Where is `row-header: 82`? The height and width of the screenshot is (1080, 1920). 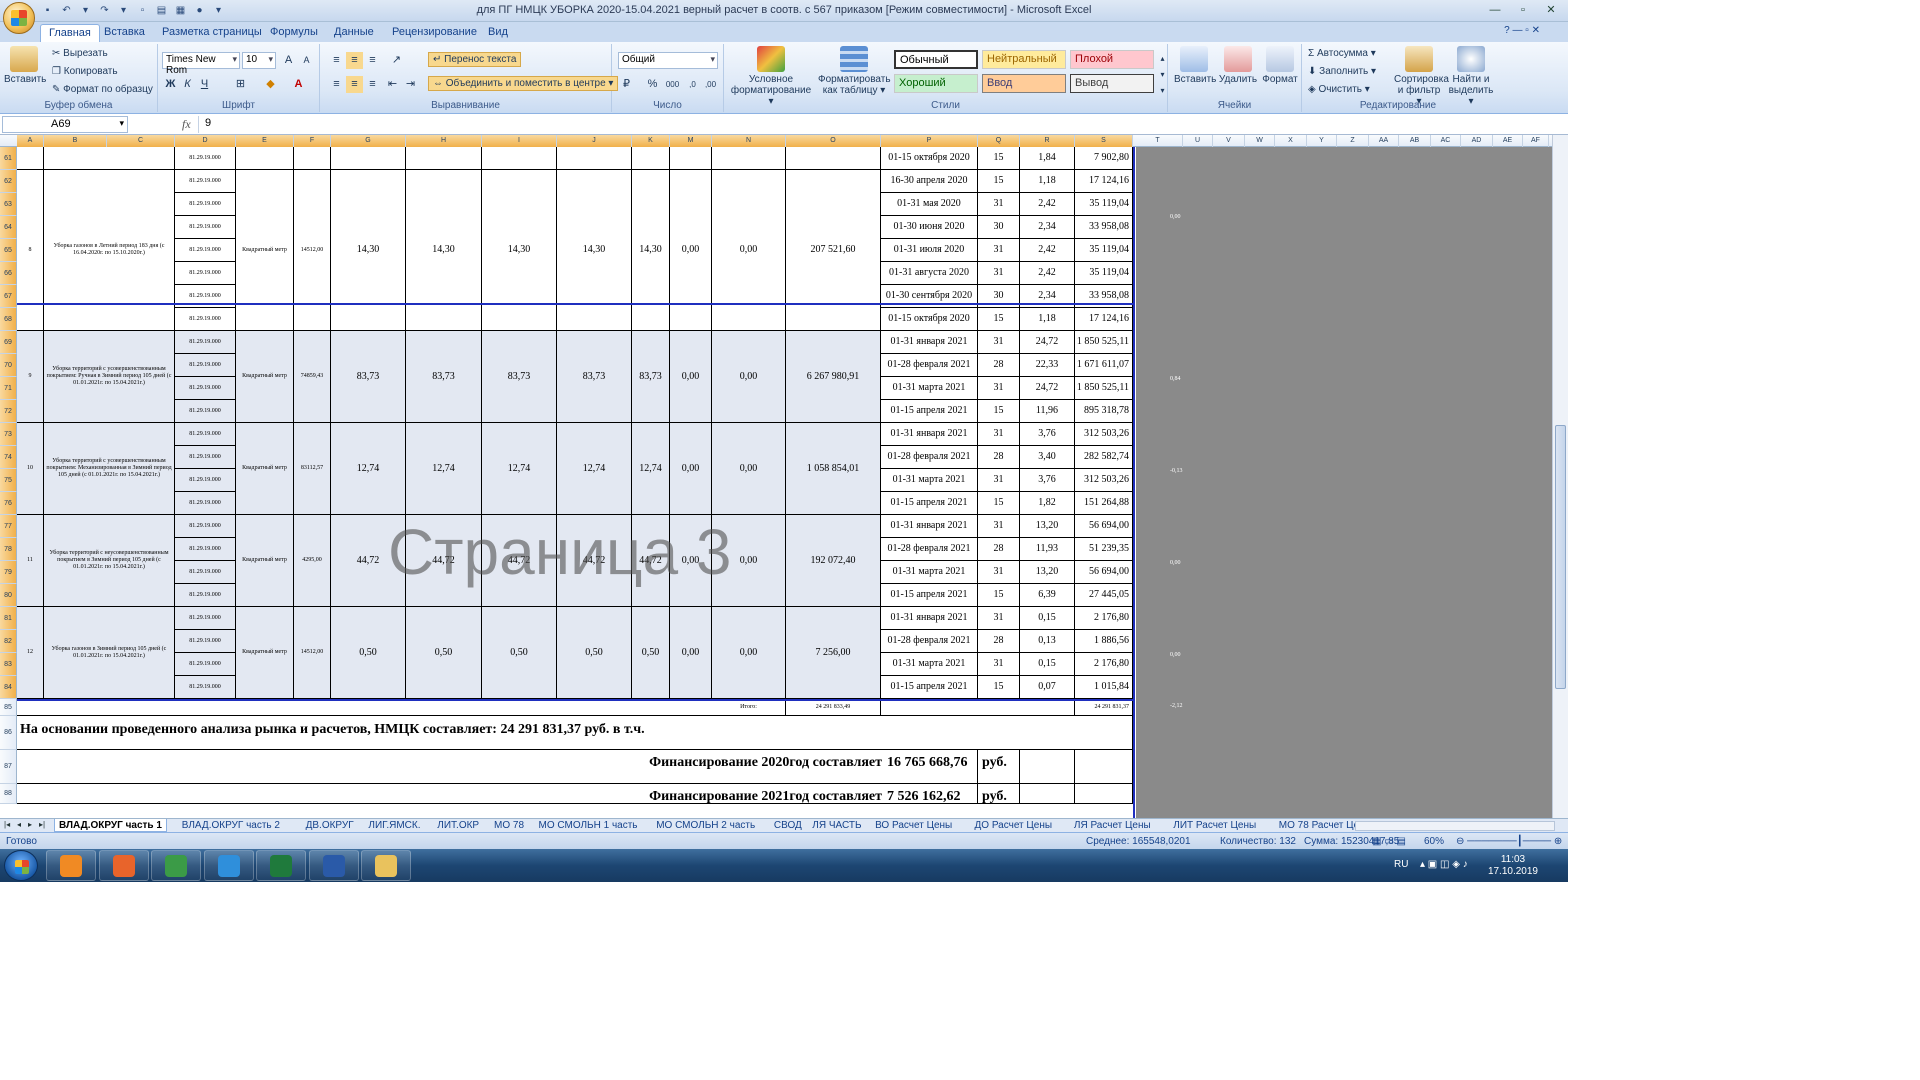 row-header: 82 is located at coordinates (8, 641).